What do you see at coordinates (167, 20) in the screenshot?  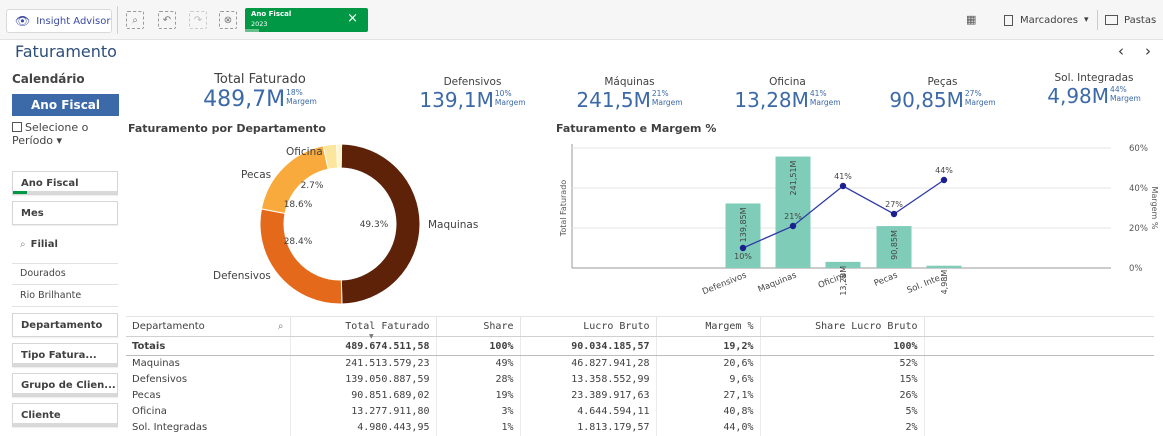 I see `step-back-icon: ↶` at bounding box center [167, 20].